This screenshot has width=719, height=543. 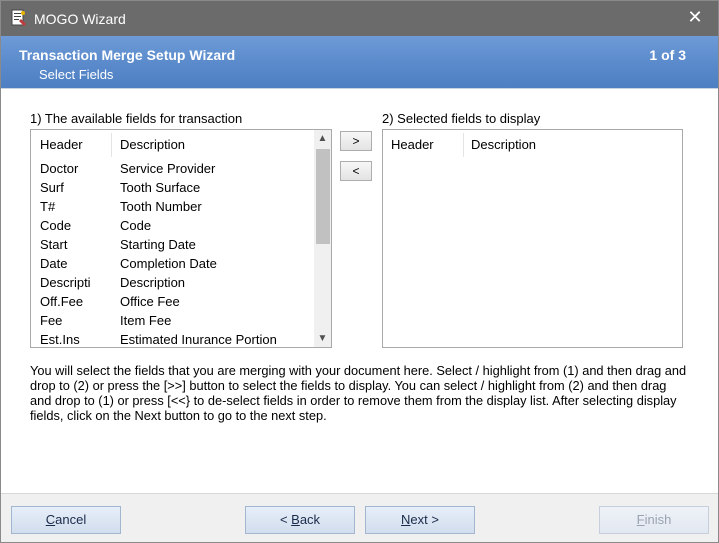 I want to click on row-header: Descripti, so click(x=65, y=282).